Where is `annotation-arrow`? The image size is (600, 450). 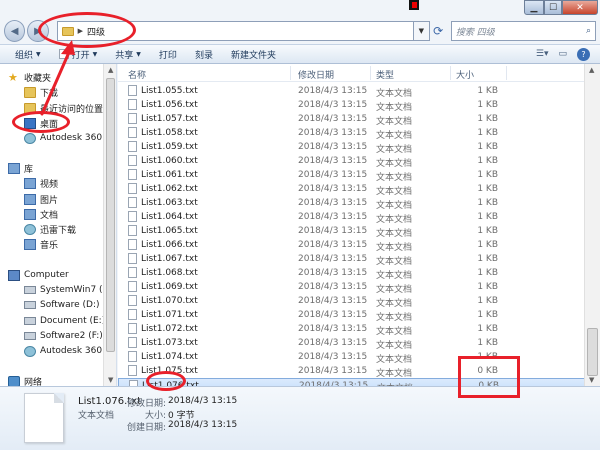
annotation-arrow is located at coordinates (57, 78).